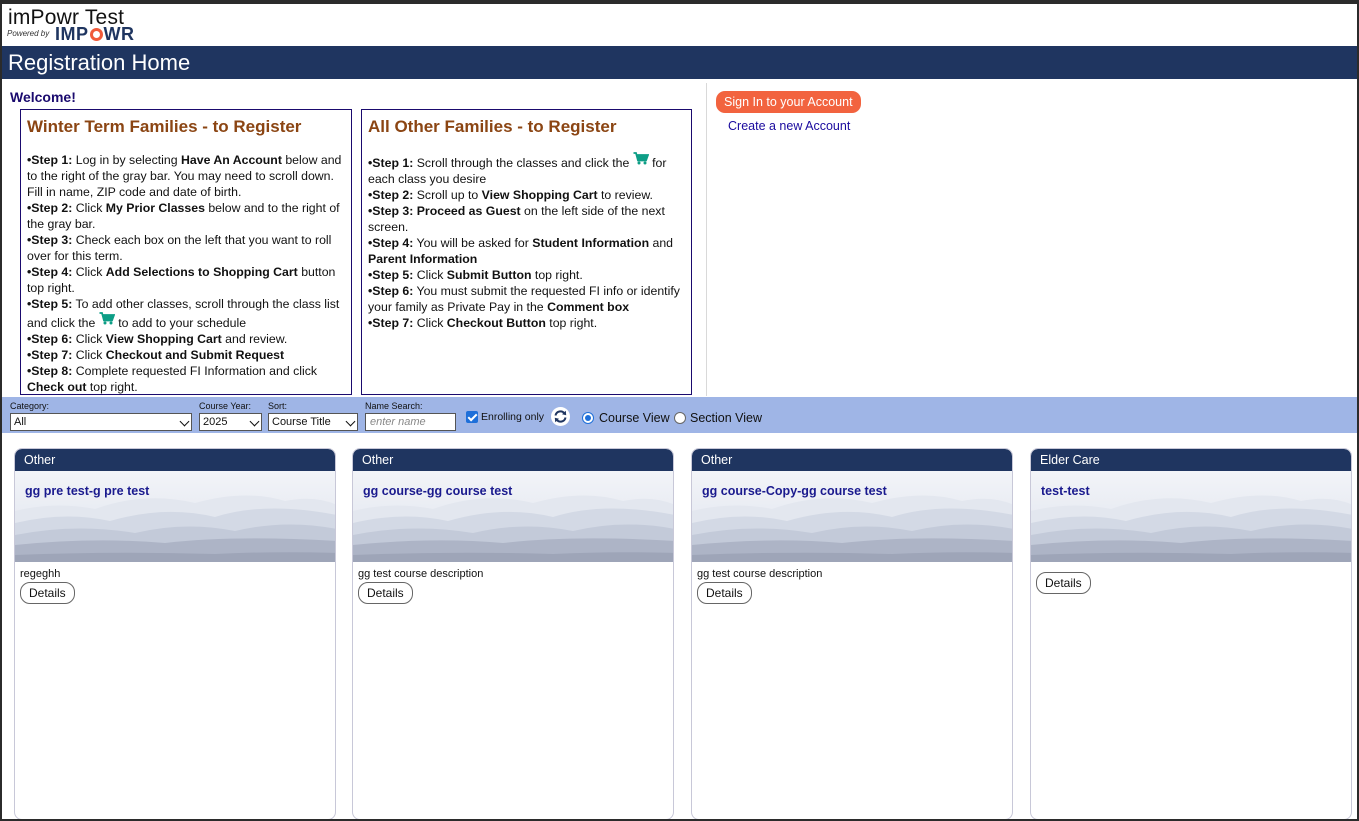  I want to click on instruction-step: •Step 5: Click Submit Button top right., so click(526, 275).